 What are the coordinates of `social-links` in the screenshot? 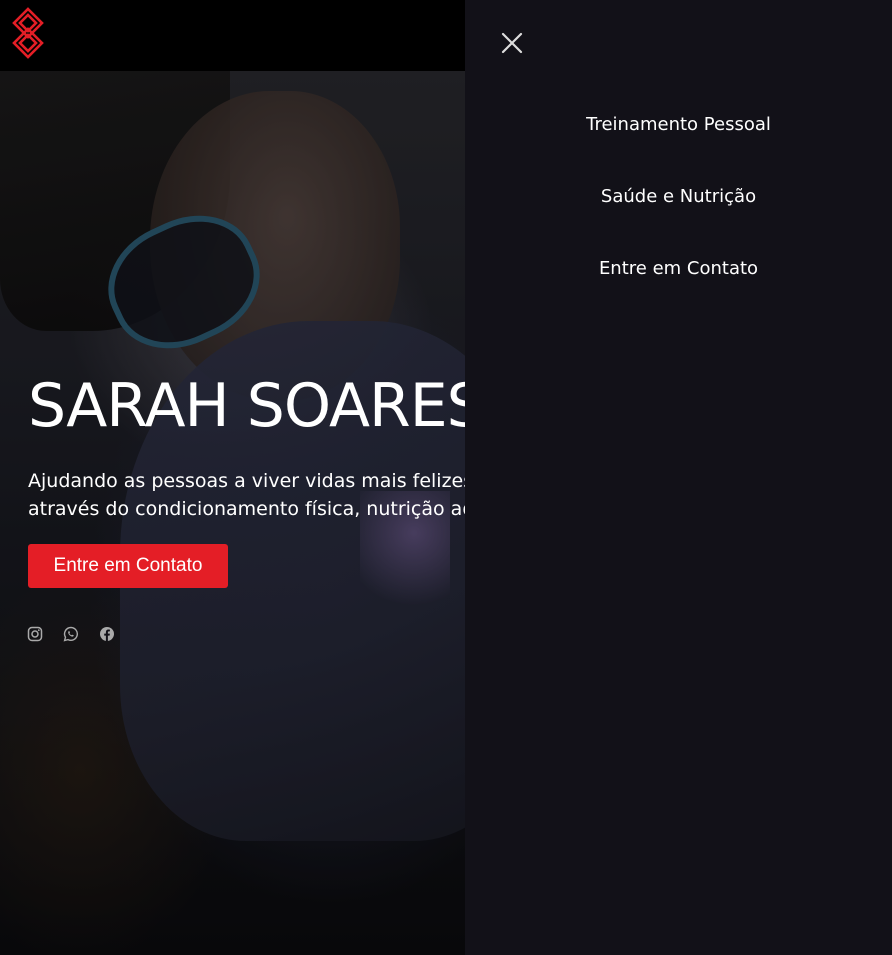 It's located at (71, 634).